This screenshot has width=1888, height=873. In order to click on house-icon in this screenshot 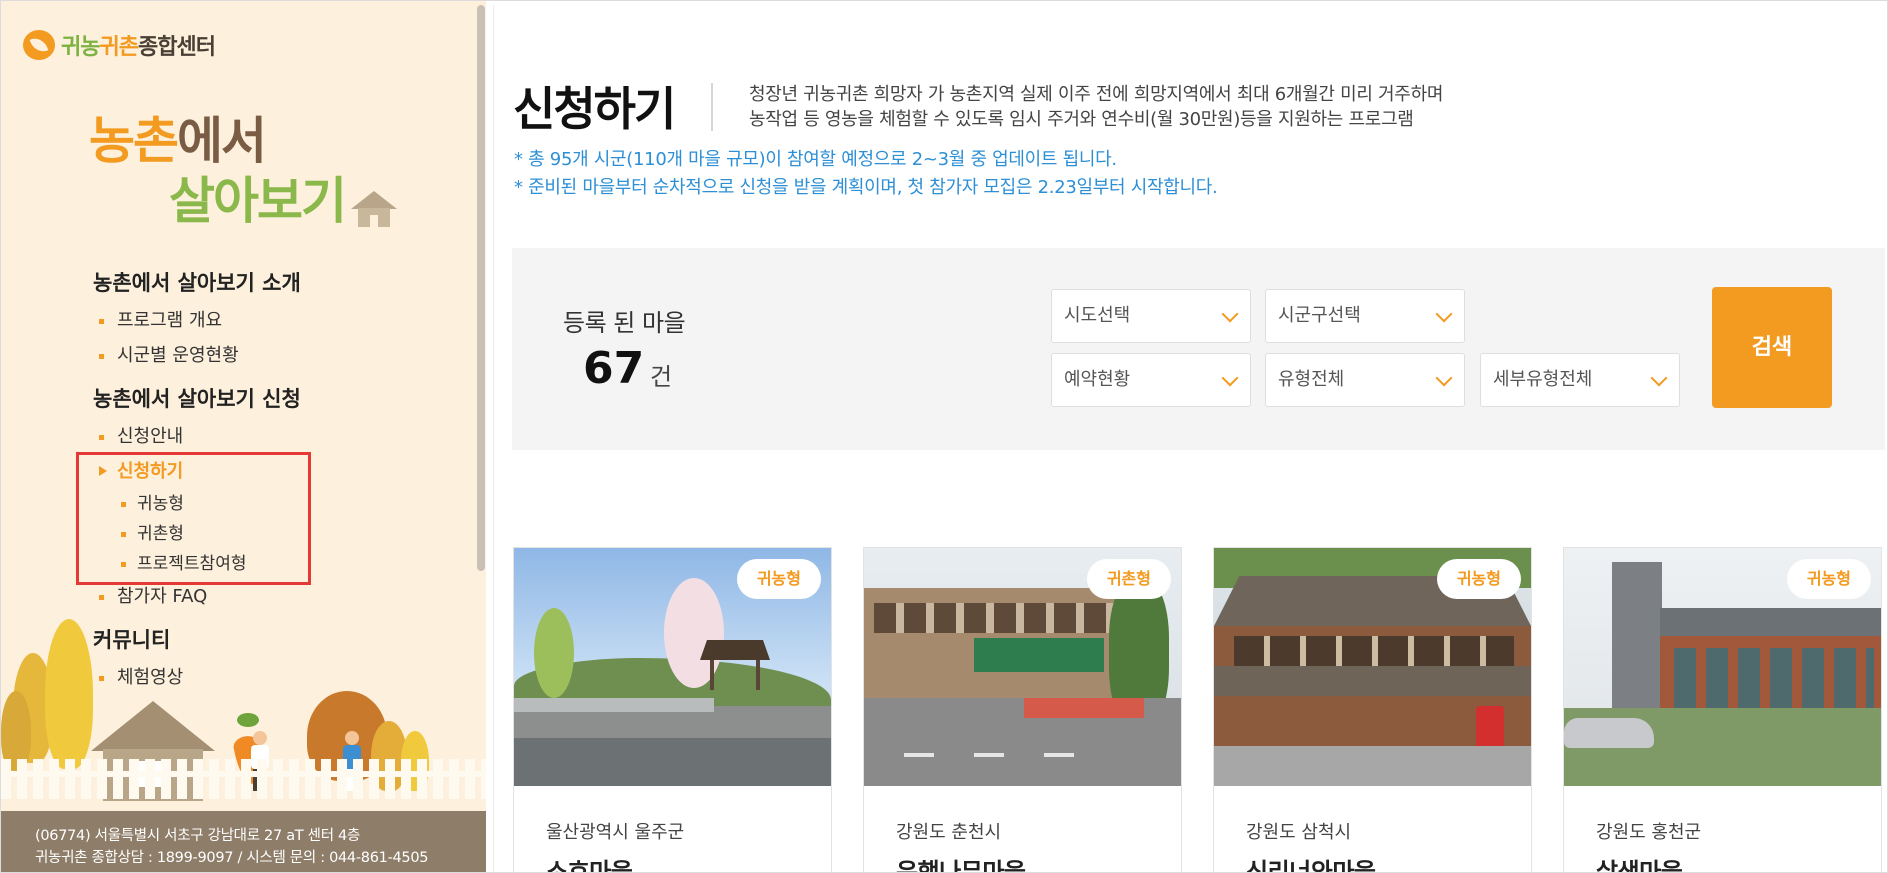, I will do `click(374, 209)`.